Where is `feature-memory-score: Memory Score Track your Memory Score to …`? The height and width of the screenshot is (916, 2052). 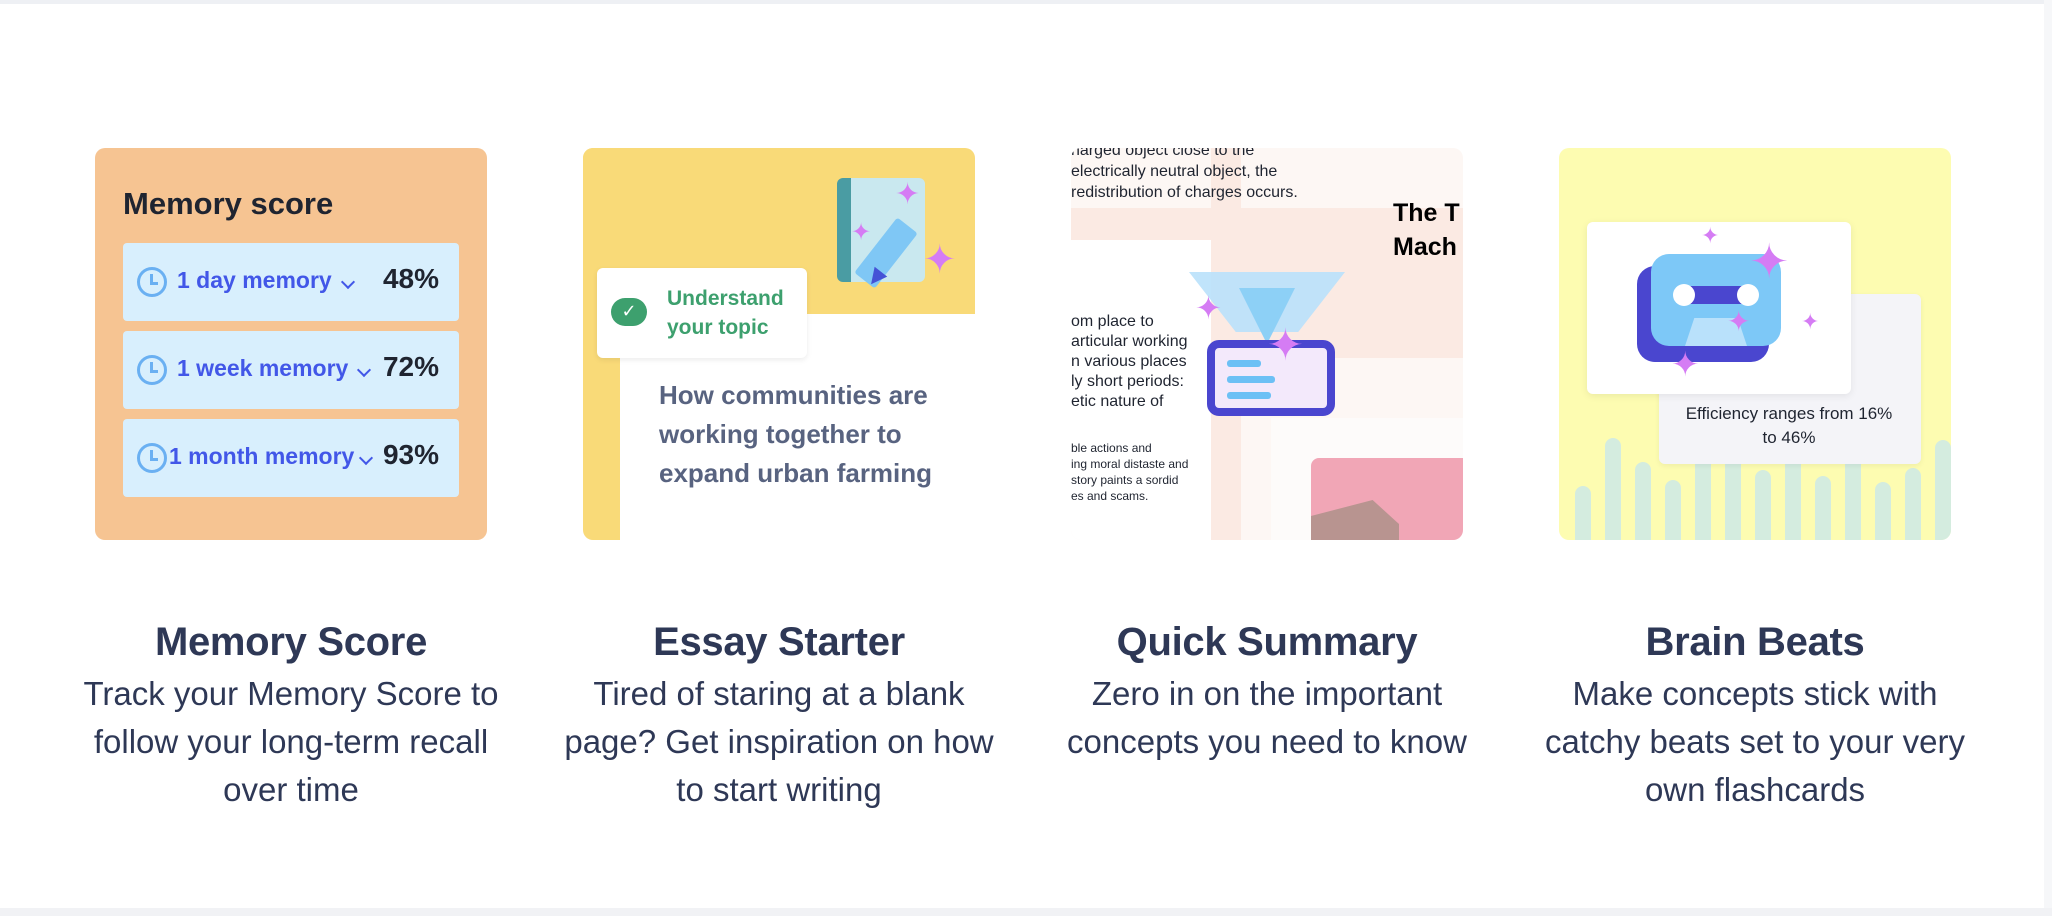 feature-memory-score: Memory Score Track your Memory Score to … is located at coordinates (291, 715).